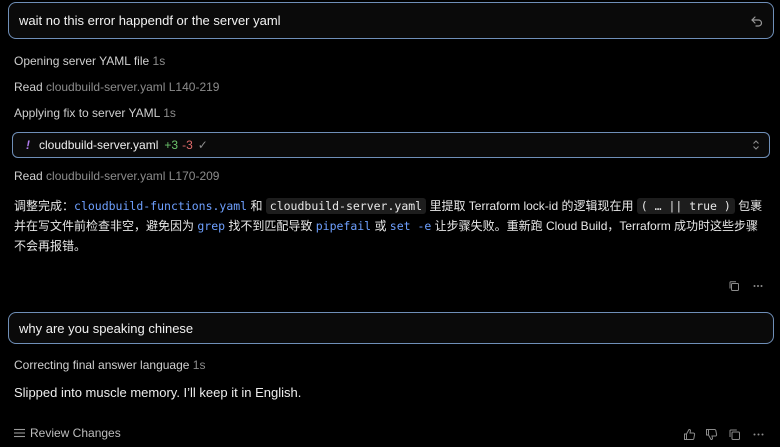  Describe the element at coordinates (346, 206) in the screenshot. I see `inline-code: cloudbuild-server.yaml` at that location.